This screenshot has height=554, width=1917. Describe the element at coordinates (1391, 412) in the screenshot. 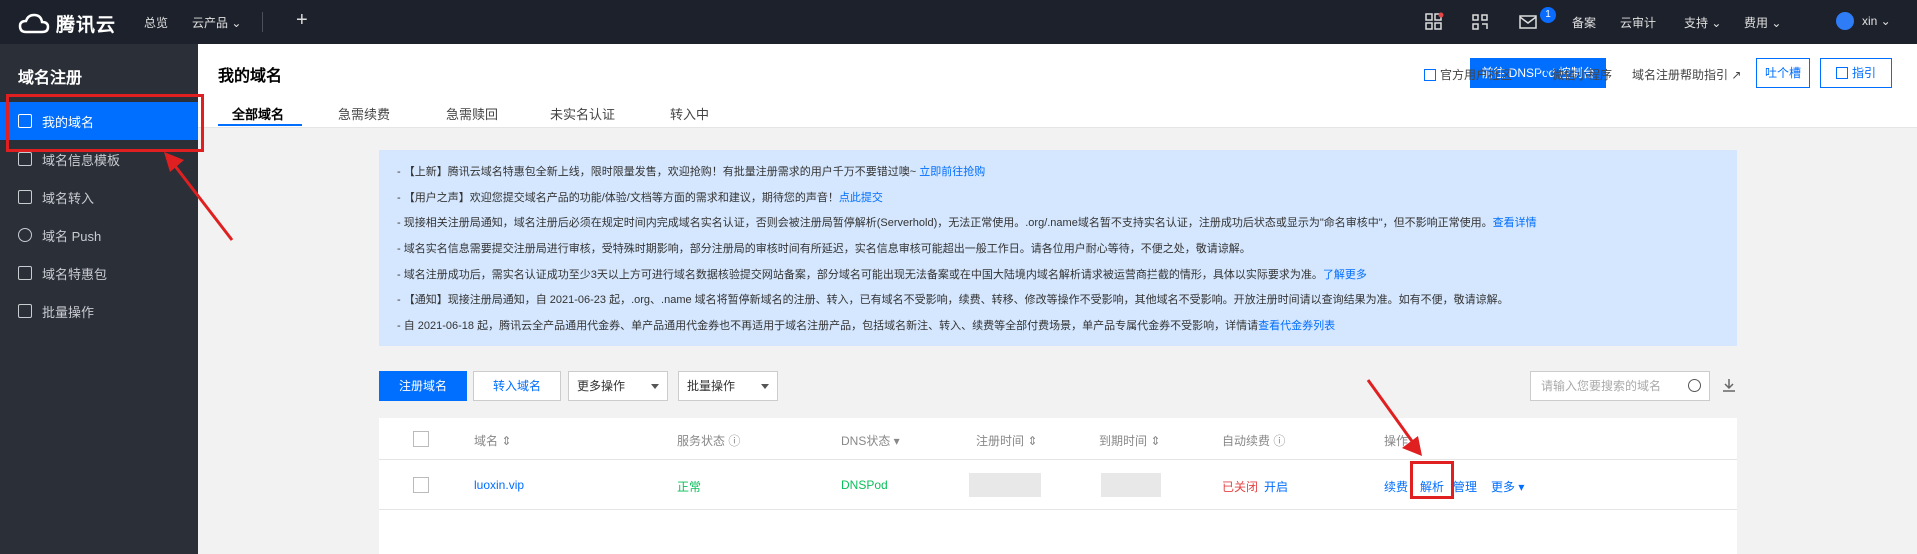

I see `annotation-arrow-right` at that location.